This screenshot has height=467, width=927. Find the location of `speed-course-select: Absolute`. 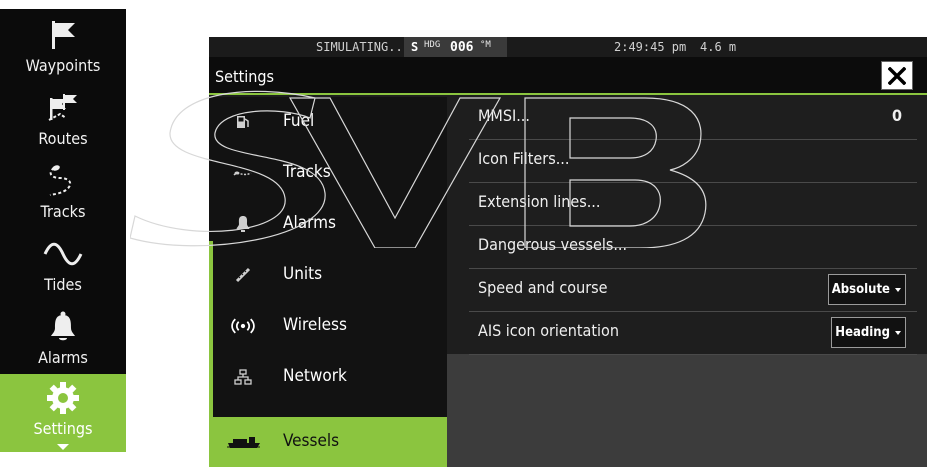

speed-course-select: Absolute is located at coordinates (866, 289).